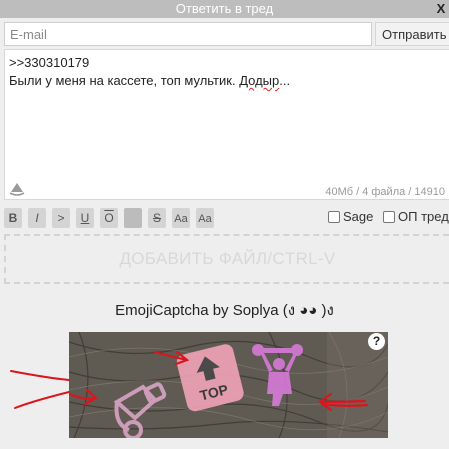 The height and width of the screenshot is (449, 449). I want to click on sail-icon, so click(17, 189).